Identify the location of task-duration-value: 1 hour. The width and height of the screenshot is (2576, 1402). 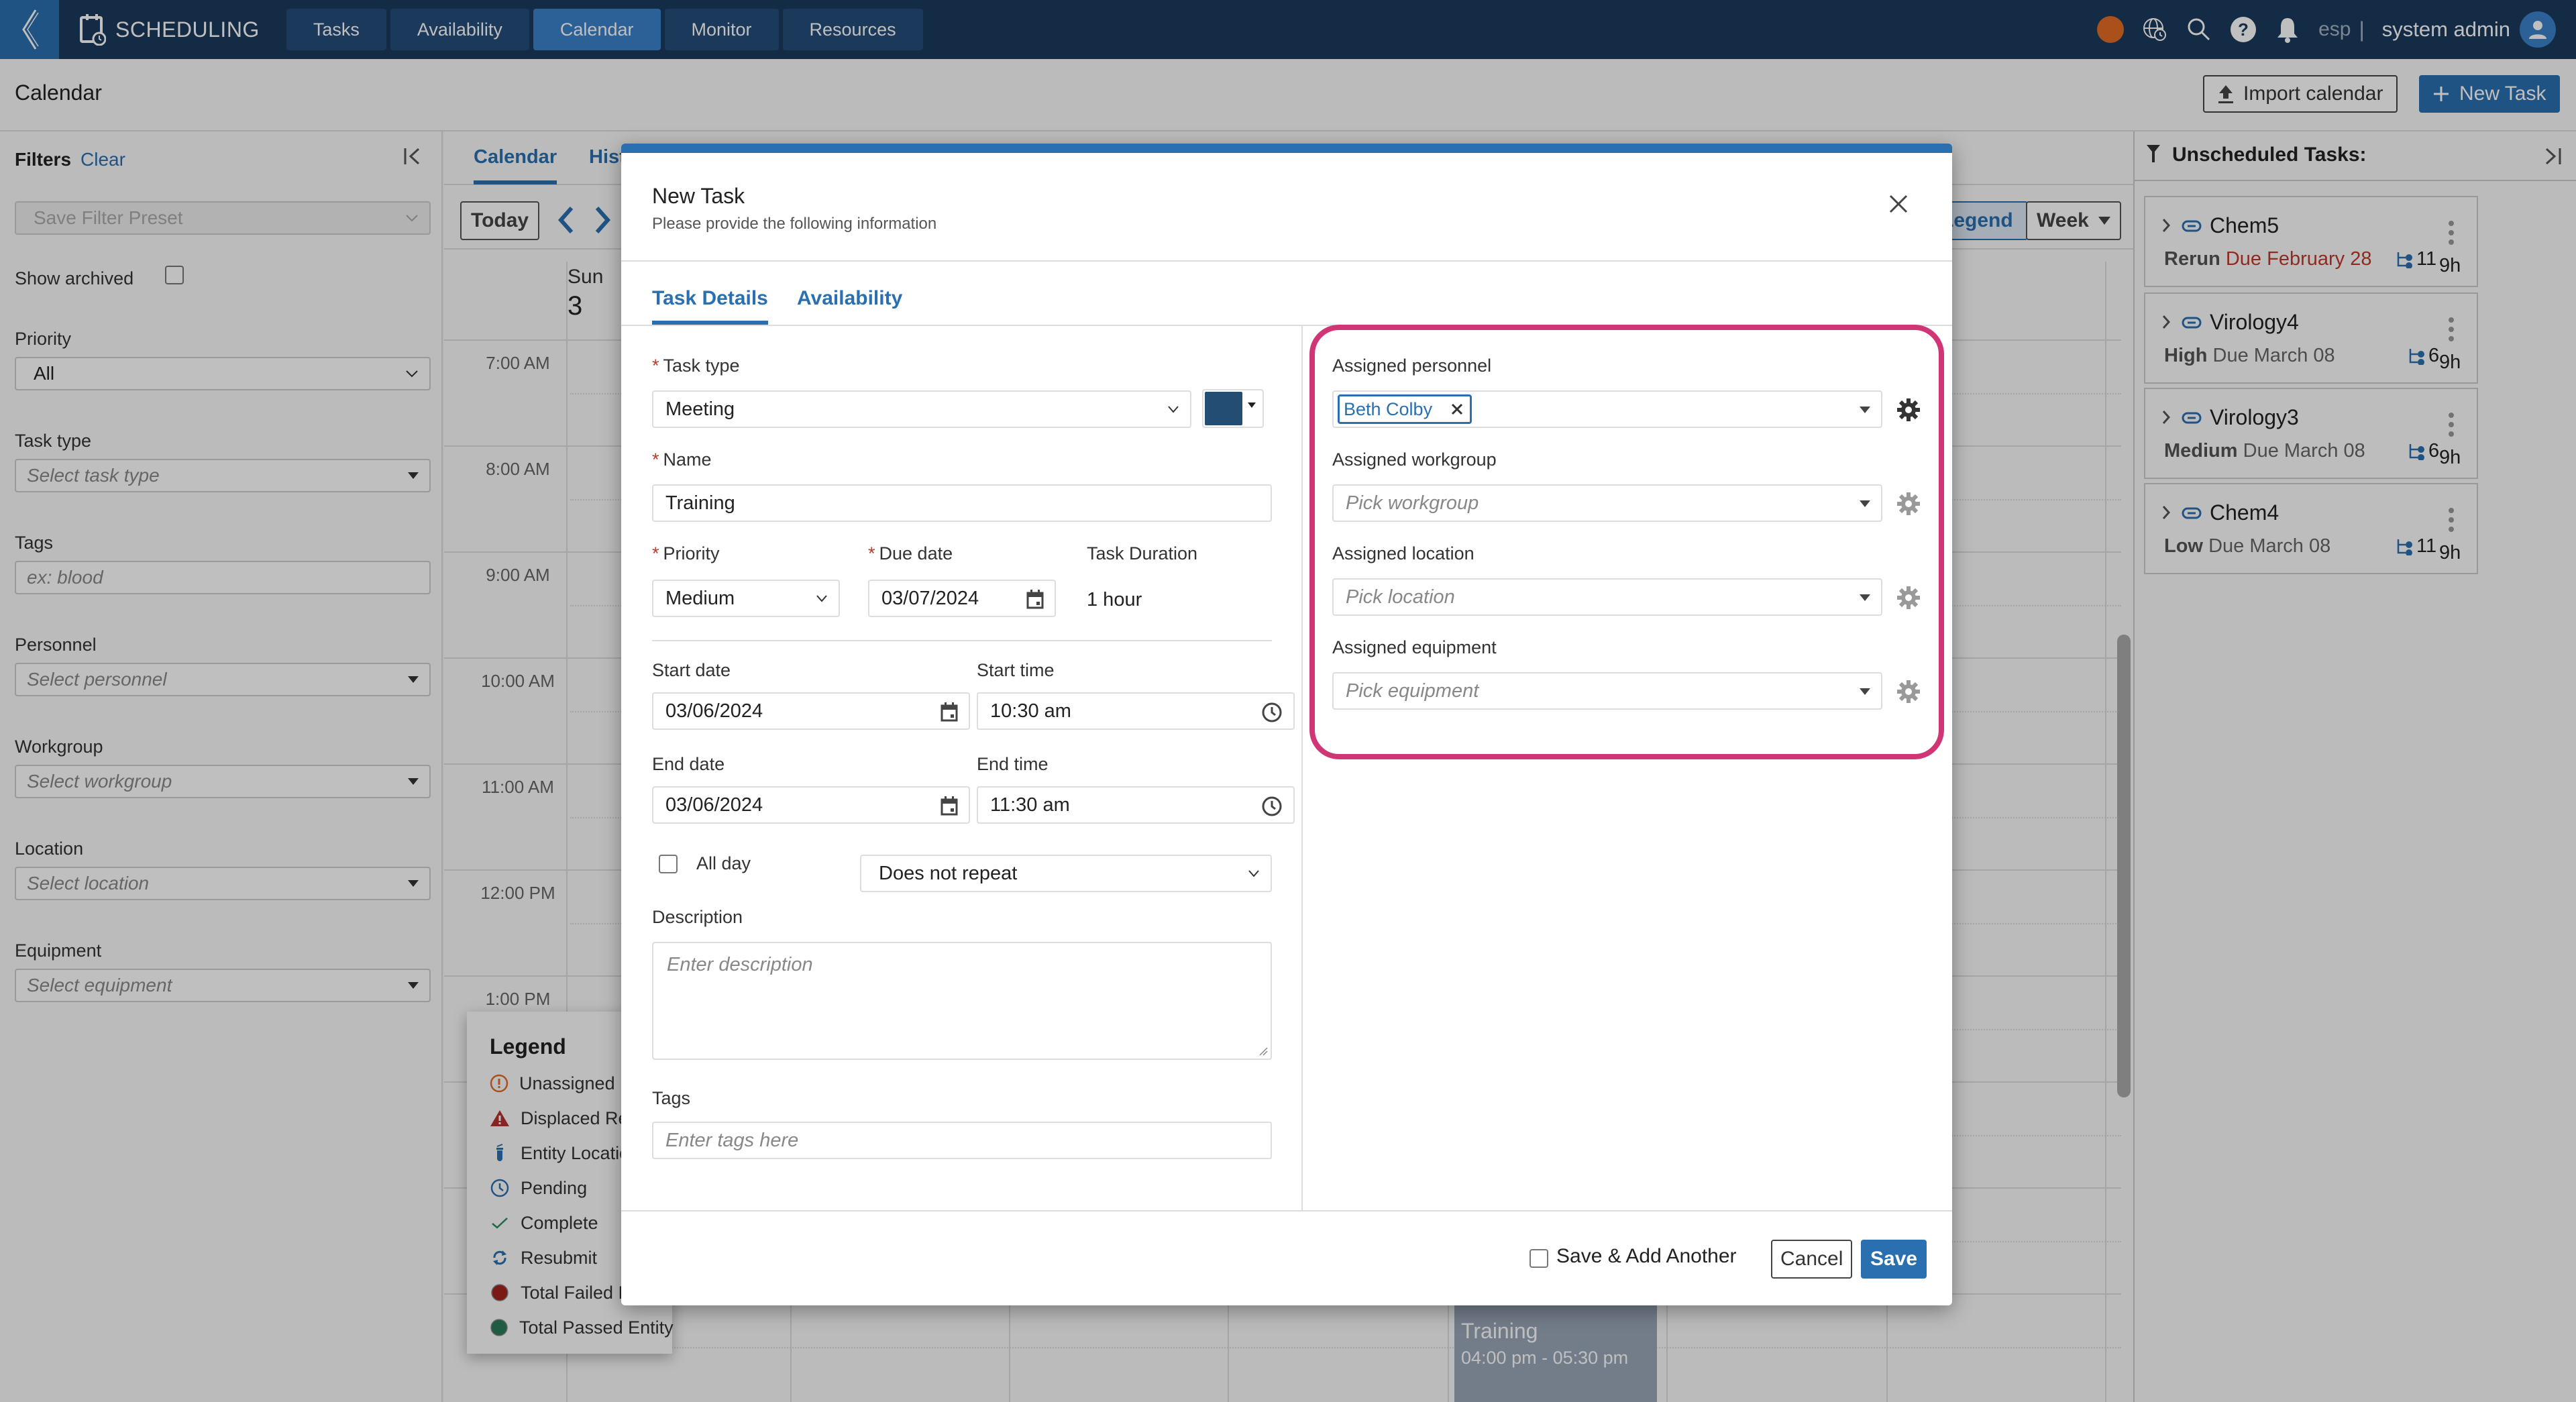
(1114, 600).